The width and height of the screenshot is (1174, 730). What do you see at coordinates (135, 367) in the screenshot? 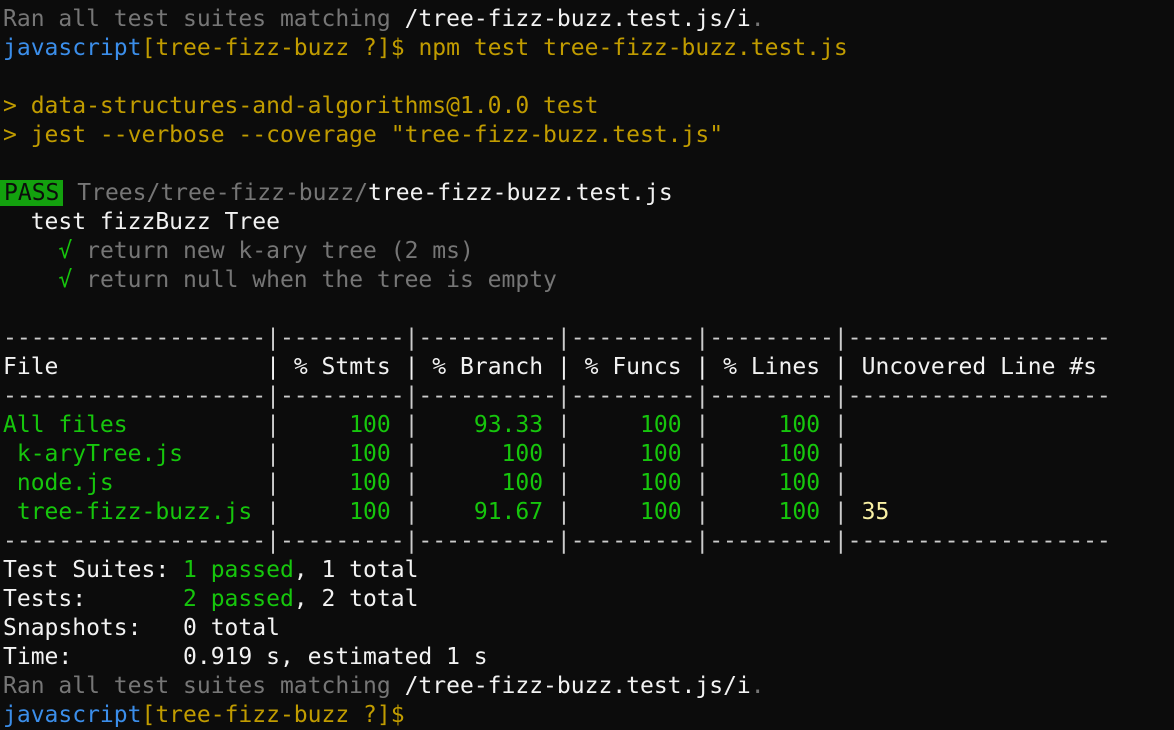
I see `col-file: File` at bounding box center [135, 367].